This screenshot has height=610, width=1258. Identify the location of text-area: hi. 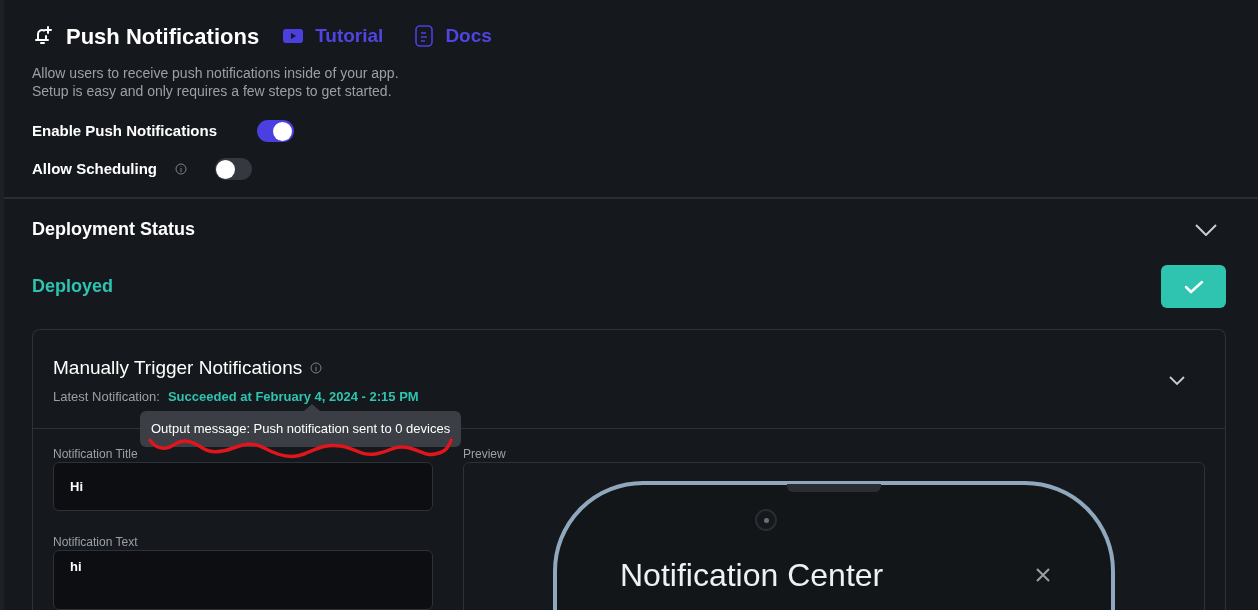
(243, 580).